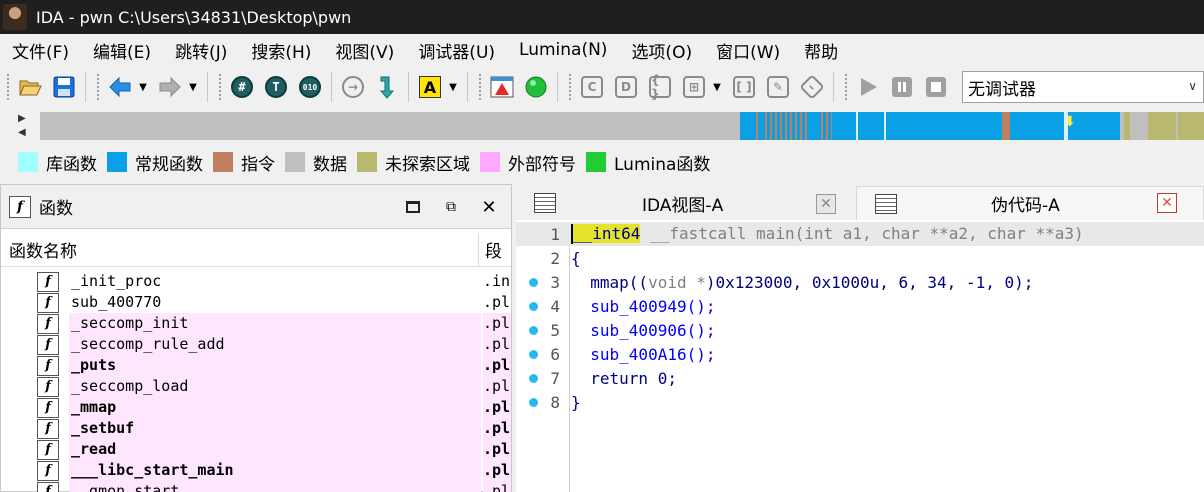  I want to click on nav-segment-gap, so click(885, 126).